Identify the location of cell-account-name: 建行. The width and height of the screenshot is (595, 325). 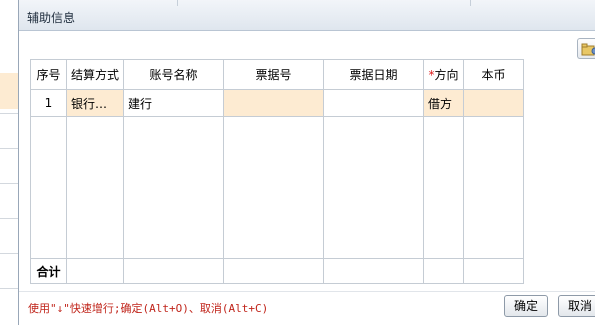
(174, 103).